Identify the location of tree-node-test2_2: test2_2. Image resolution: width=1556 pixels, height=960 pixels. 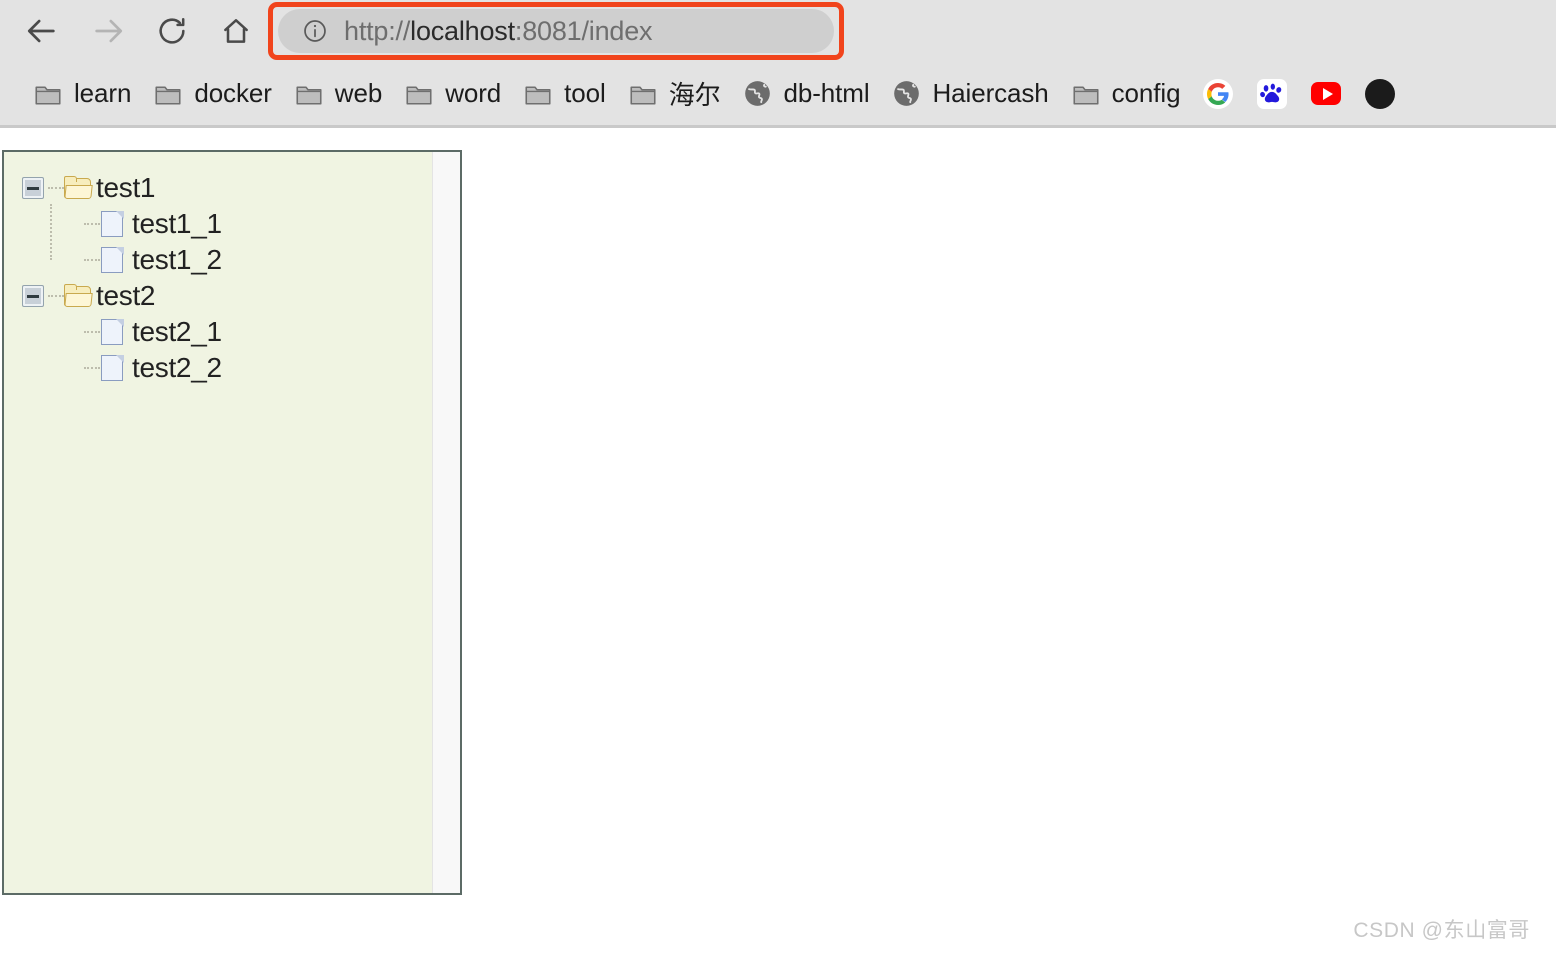
(140, 368).